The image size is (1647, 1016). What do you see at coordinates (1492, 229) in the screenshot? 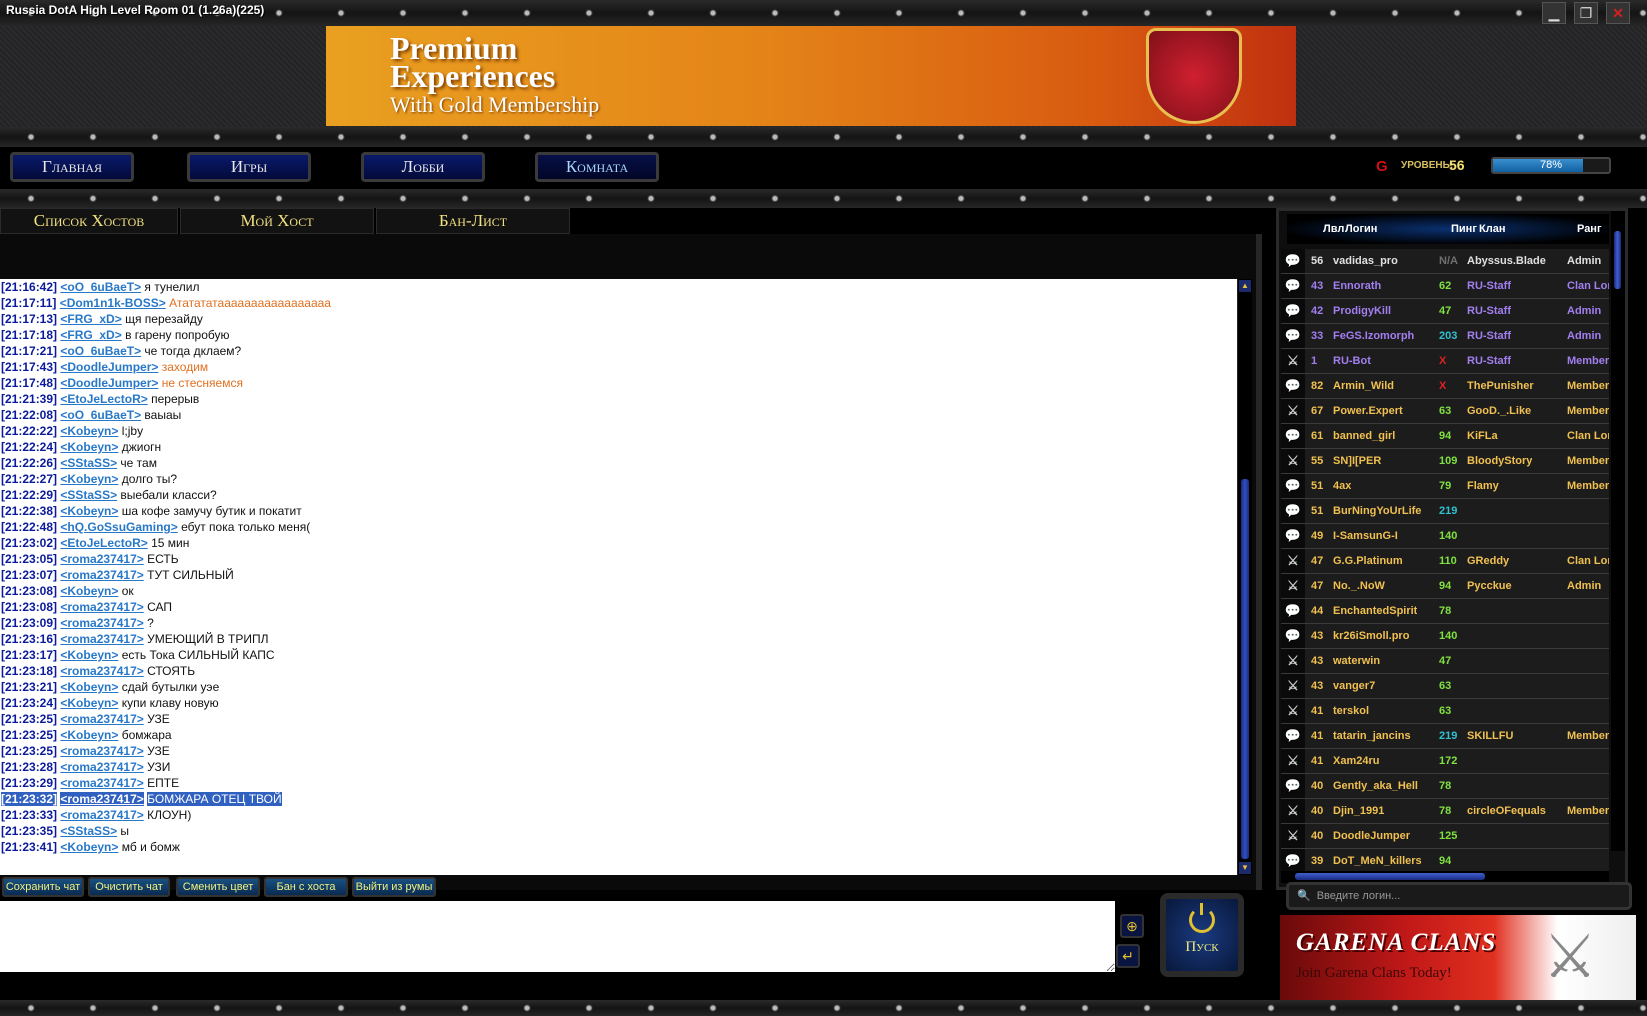
I see `col-clan: Клан` at bounding box center [1492, 229].